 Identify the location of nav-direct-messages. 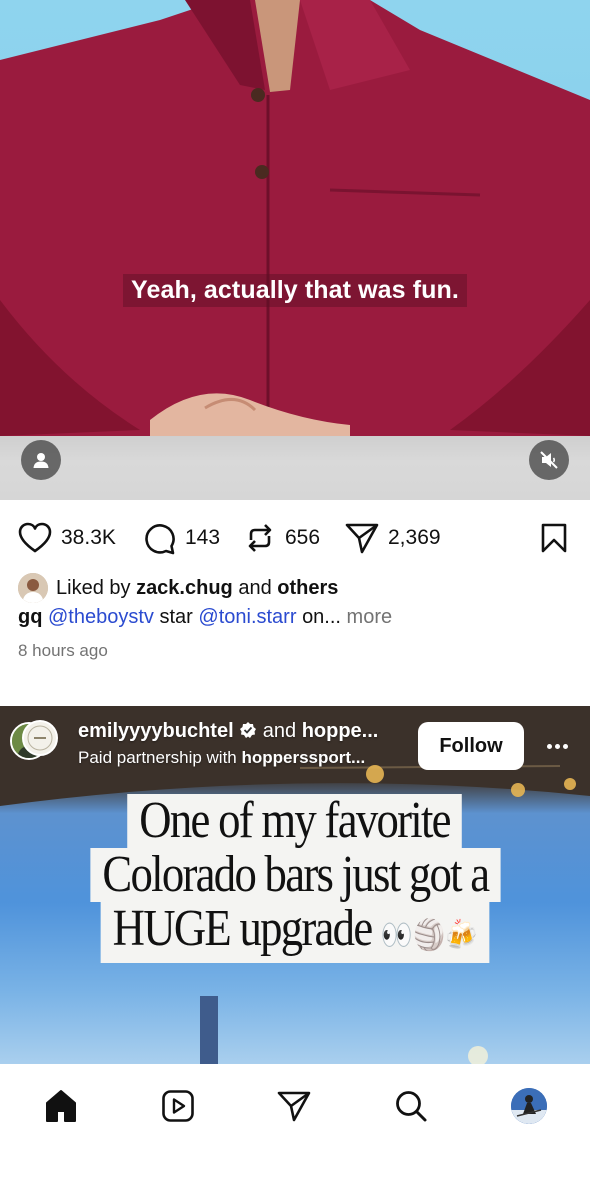
(294, 1106).